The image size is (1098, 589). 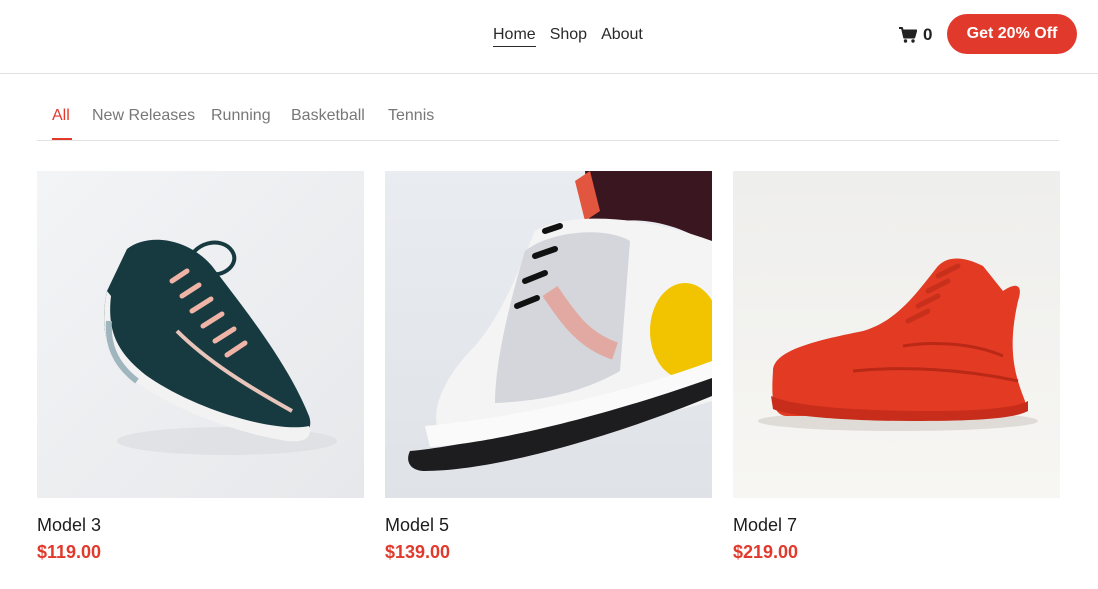 I want to click on nav-home-link: Home, so click(x=514, y=35).